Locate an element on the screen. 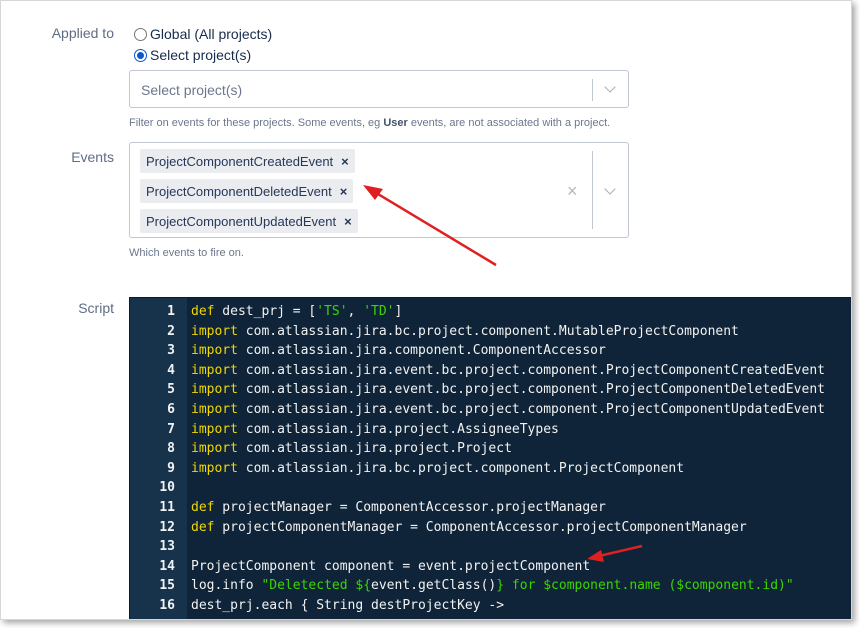 The height and width of the screenshot is (628, 860). code-string: "Deletected ${ is located at coordinates (316, 586).